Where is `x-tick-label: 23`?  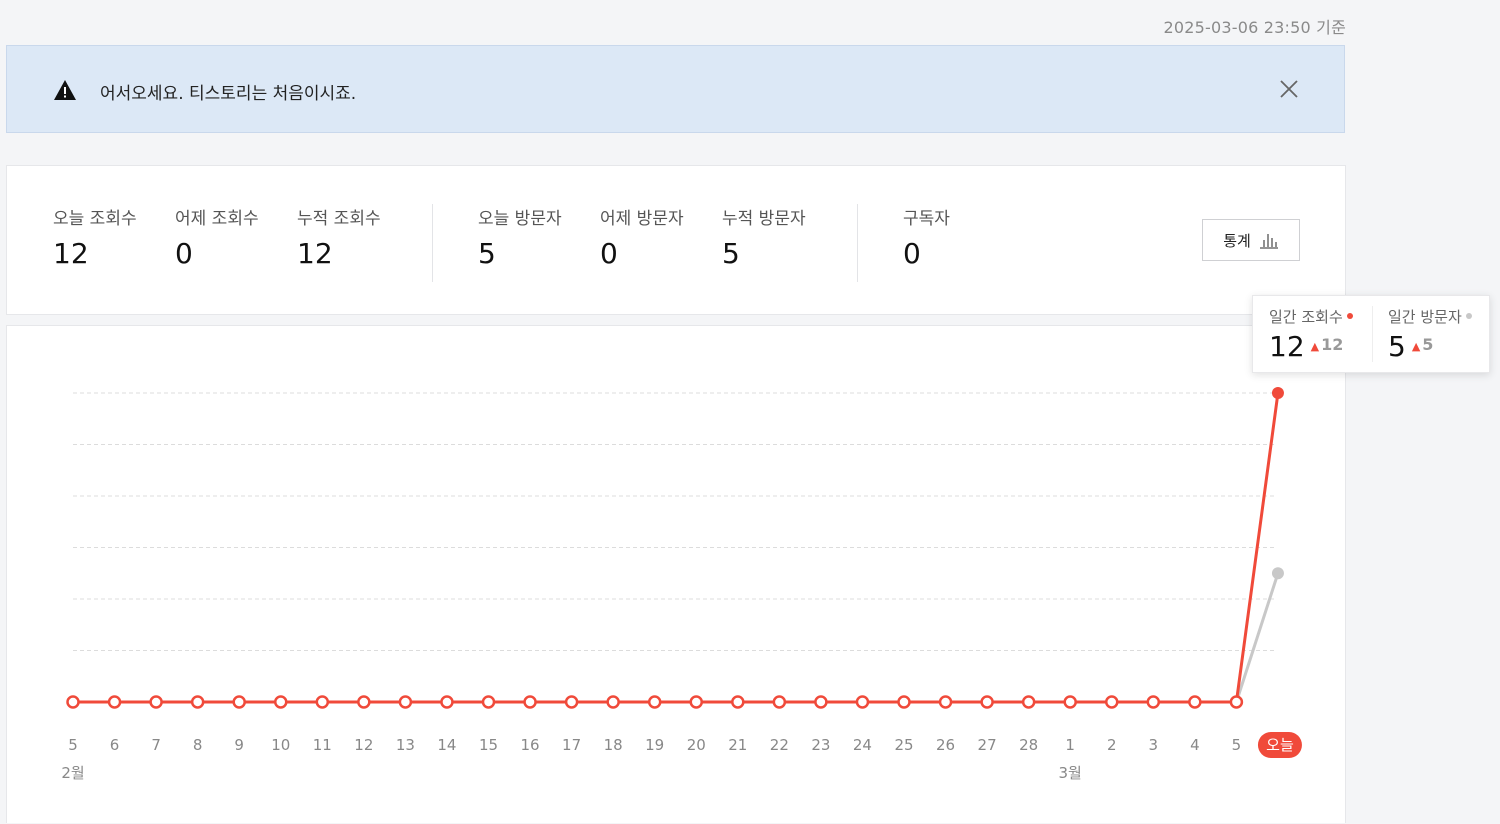 x-tick-label: 23 is located at coordinates (820, 745).